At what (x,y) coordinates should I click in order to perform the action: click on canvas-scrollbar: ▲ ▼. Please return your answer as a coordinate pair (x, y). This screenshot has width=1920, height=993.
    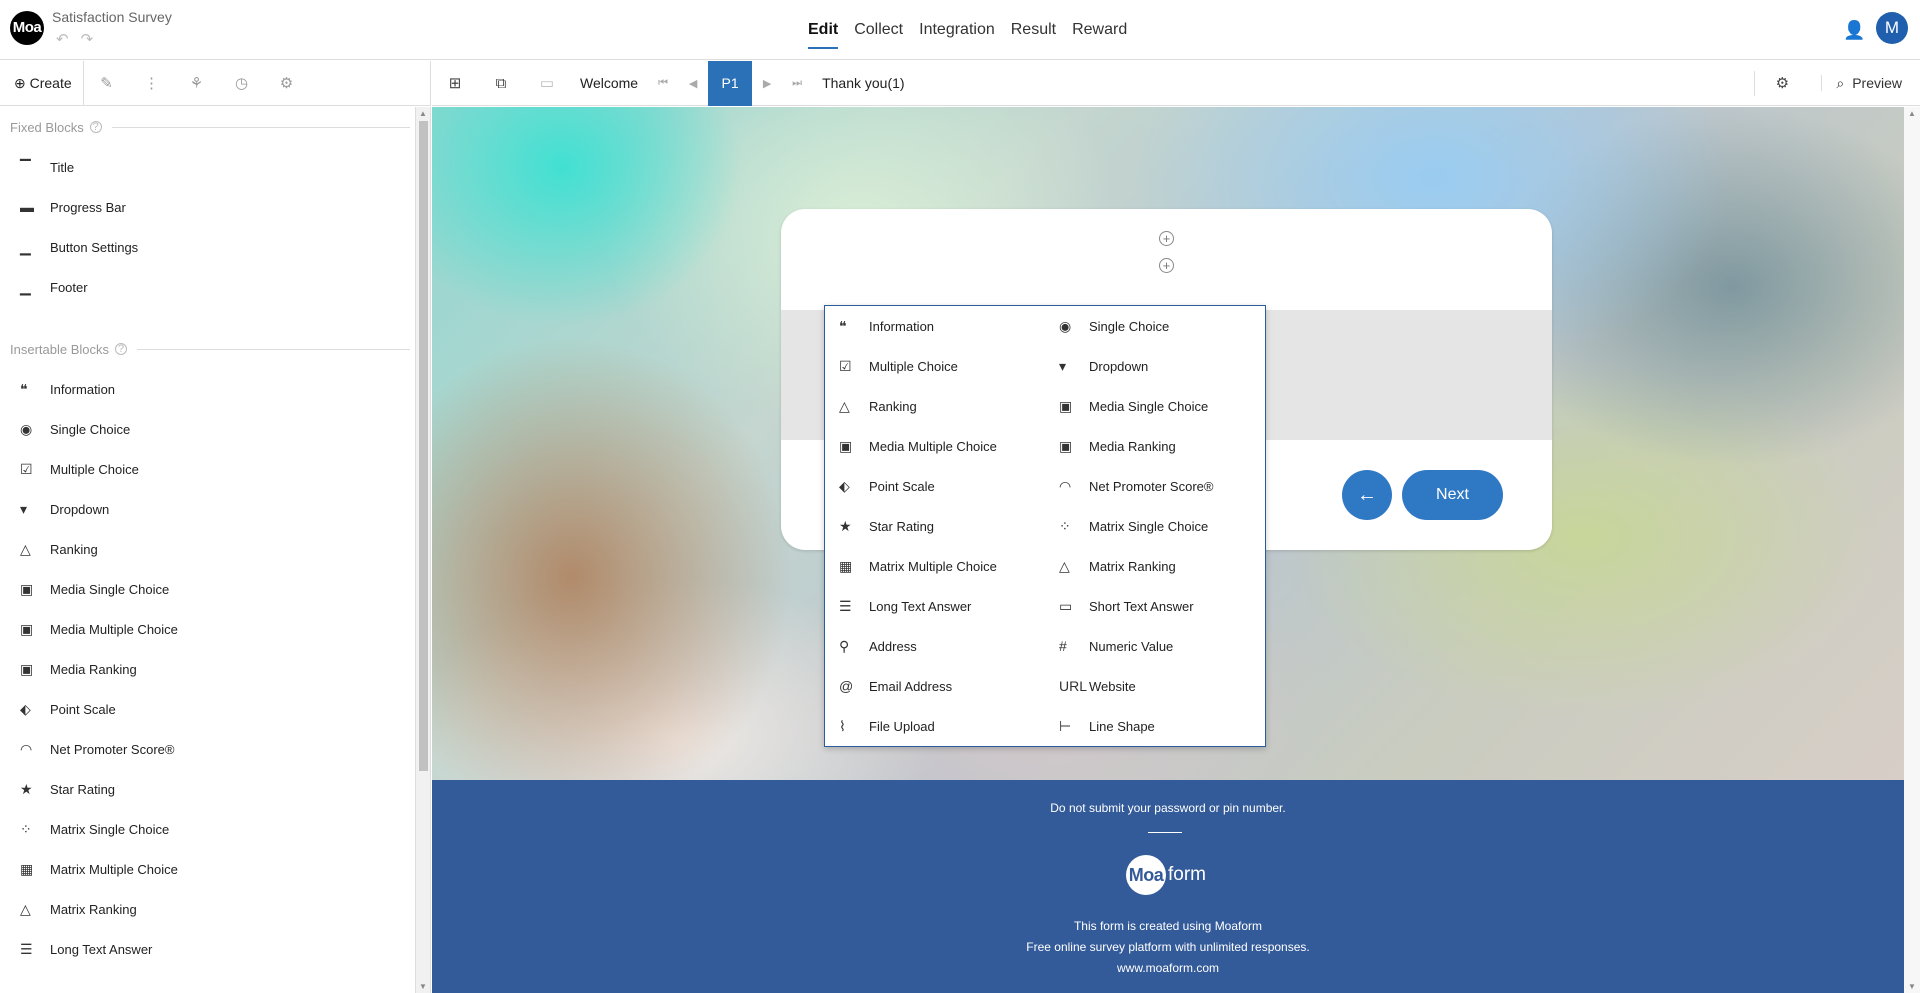
    Looking at the image, I should click on (1912, 550).